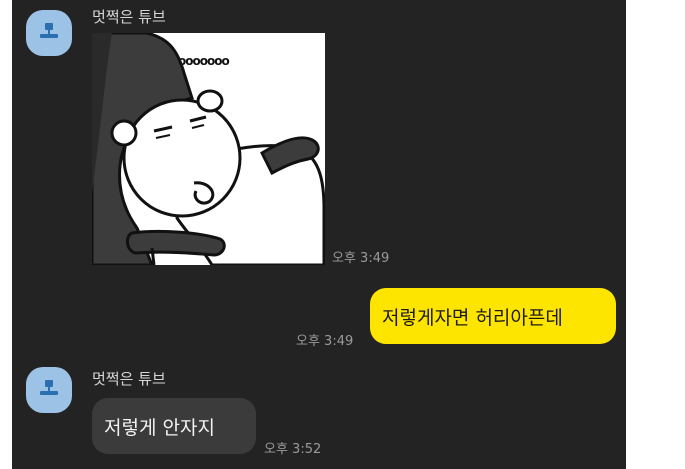 The width and height of the screenshot is (685, 469). Describe the element at coordinates (203, 61) in the screenshot. I see `sticker-caption: ooooooo` at that location.